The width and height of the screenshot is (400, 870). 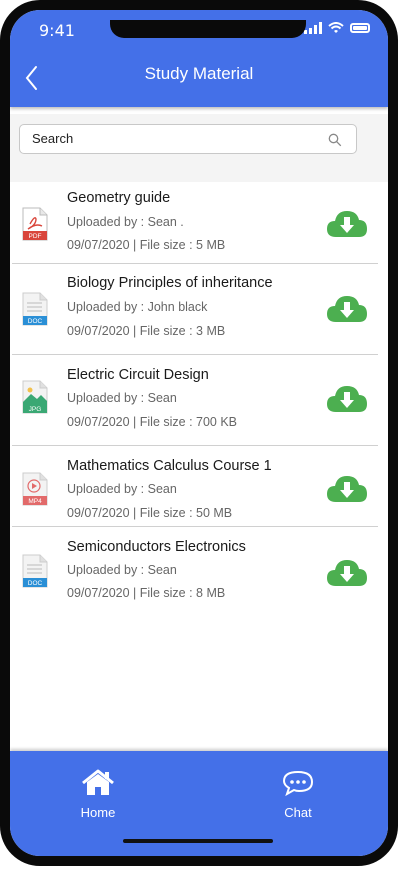 I want to click on nav-chat-label: Chat, so click(x=298, y=812).